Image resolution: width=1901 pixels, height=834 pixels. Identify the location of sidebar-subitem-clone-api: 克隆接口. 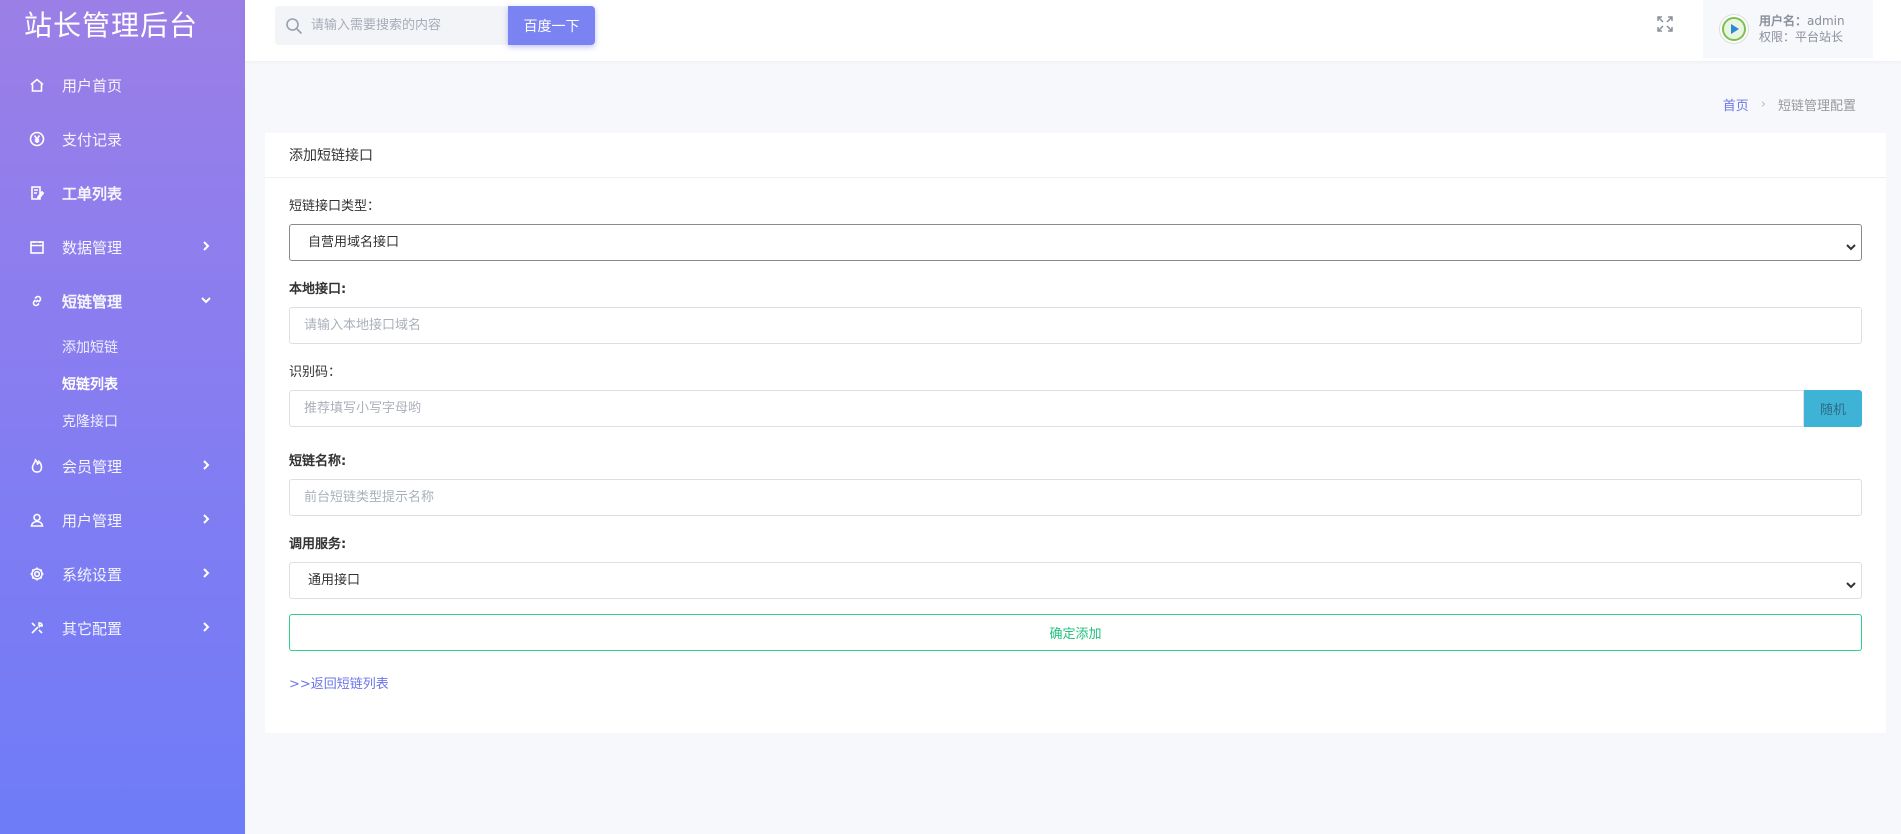
(122, 420).